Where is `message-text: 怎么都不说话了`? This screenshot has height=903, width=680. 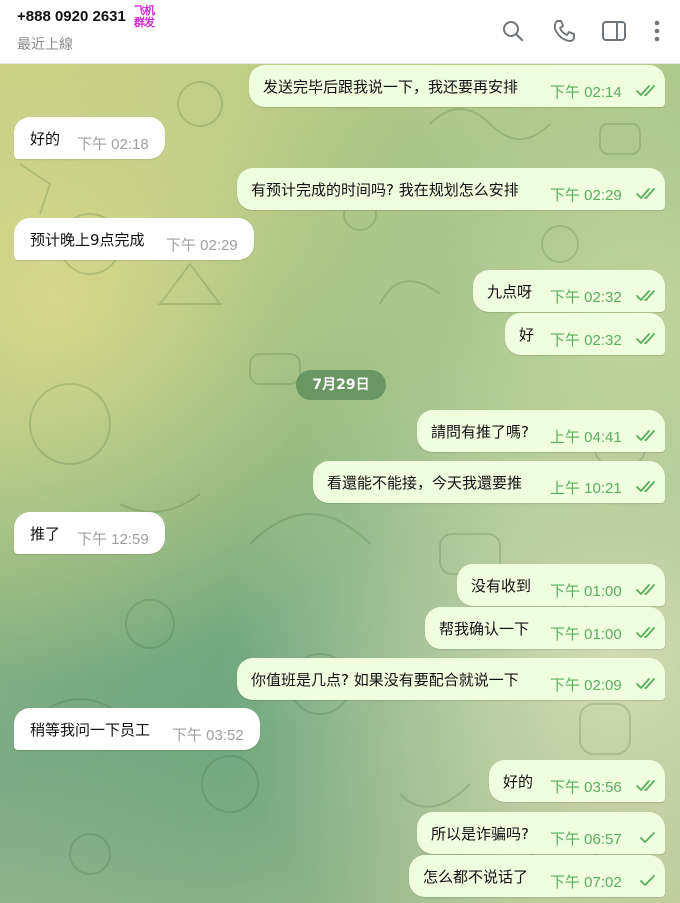
message-text: 怎么都不说话了 is located at coordinates (476, 877).